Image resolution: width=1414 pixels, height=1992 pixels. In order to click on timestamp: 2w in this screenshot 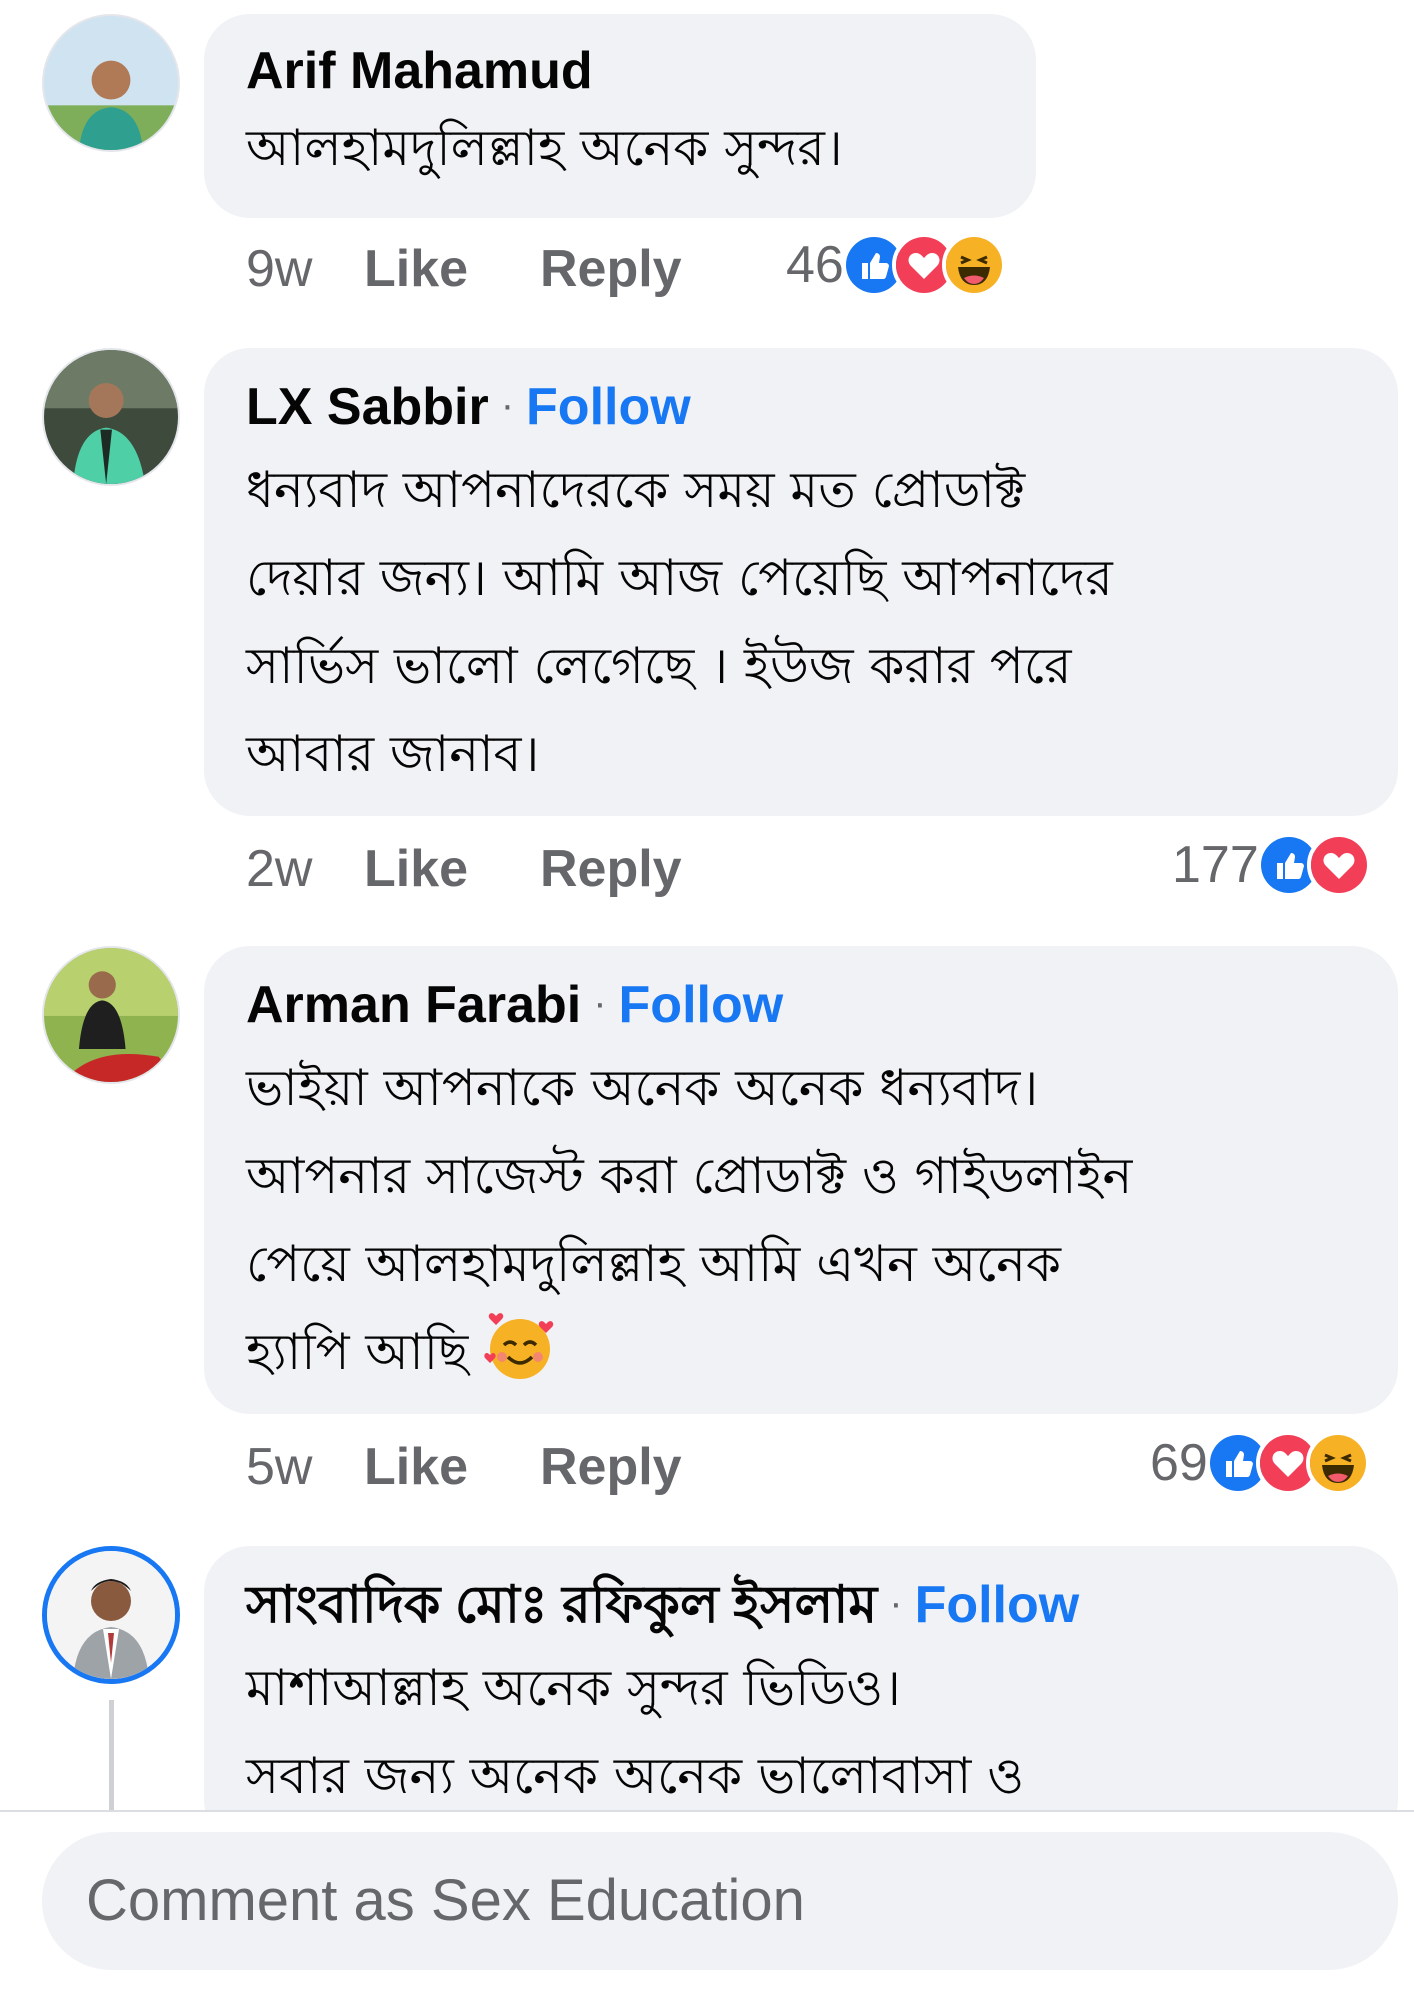, I will do `click(305, 869)`.